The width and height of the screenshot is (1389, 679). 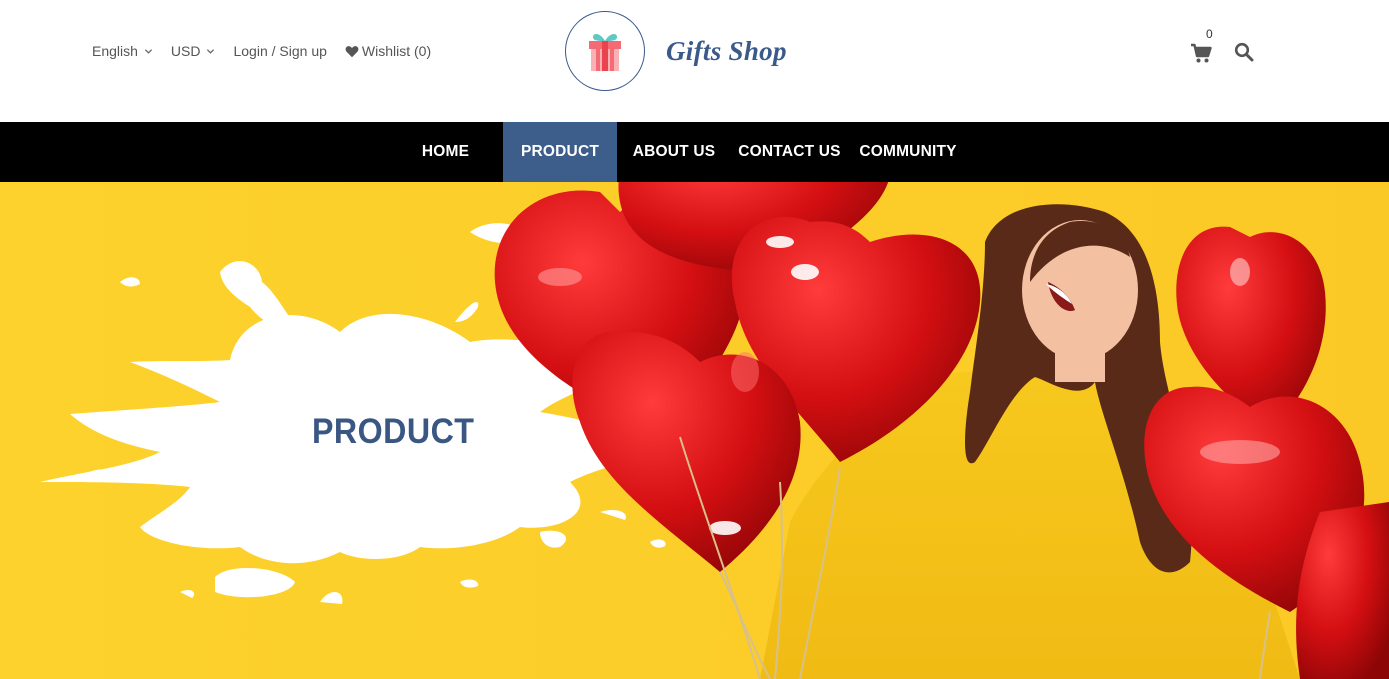 I want to click on language-selector: English, so click(x=122, y=51).